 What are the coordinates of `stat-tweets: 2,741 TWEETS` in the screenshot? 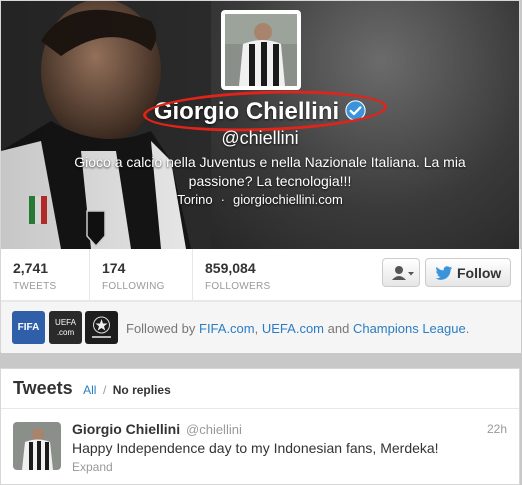 It's located at (45, 274).